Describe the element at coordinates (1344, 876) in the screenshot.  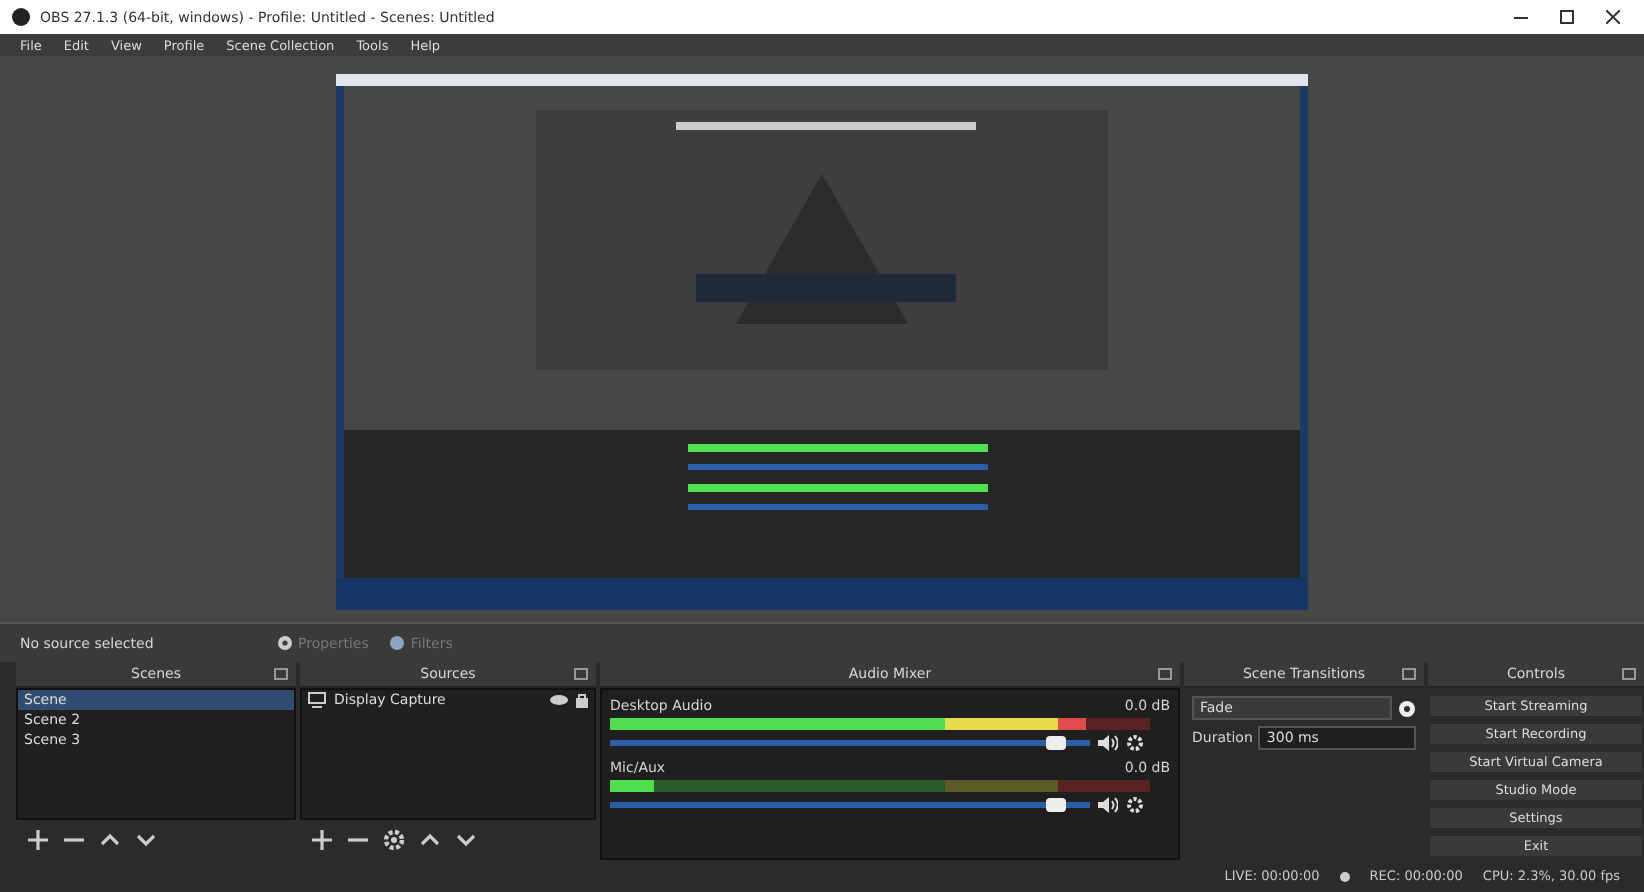
I see `record-dot-icon` at that location.